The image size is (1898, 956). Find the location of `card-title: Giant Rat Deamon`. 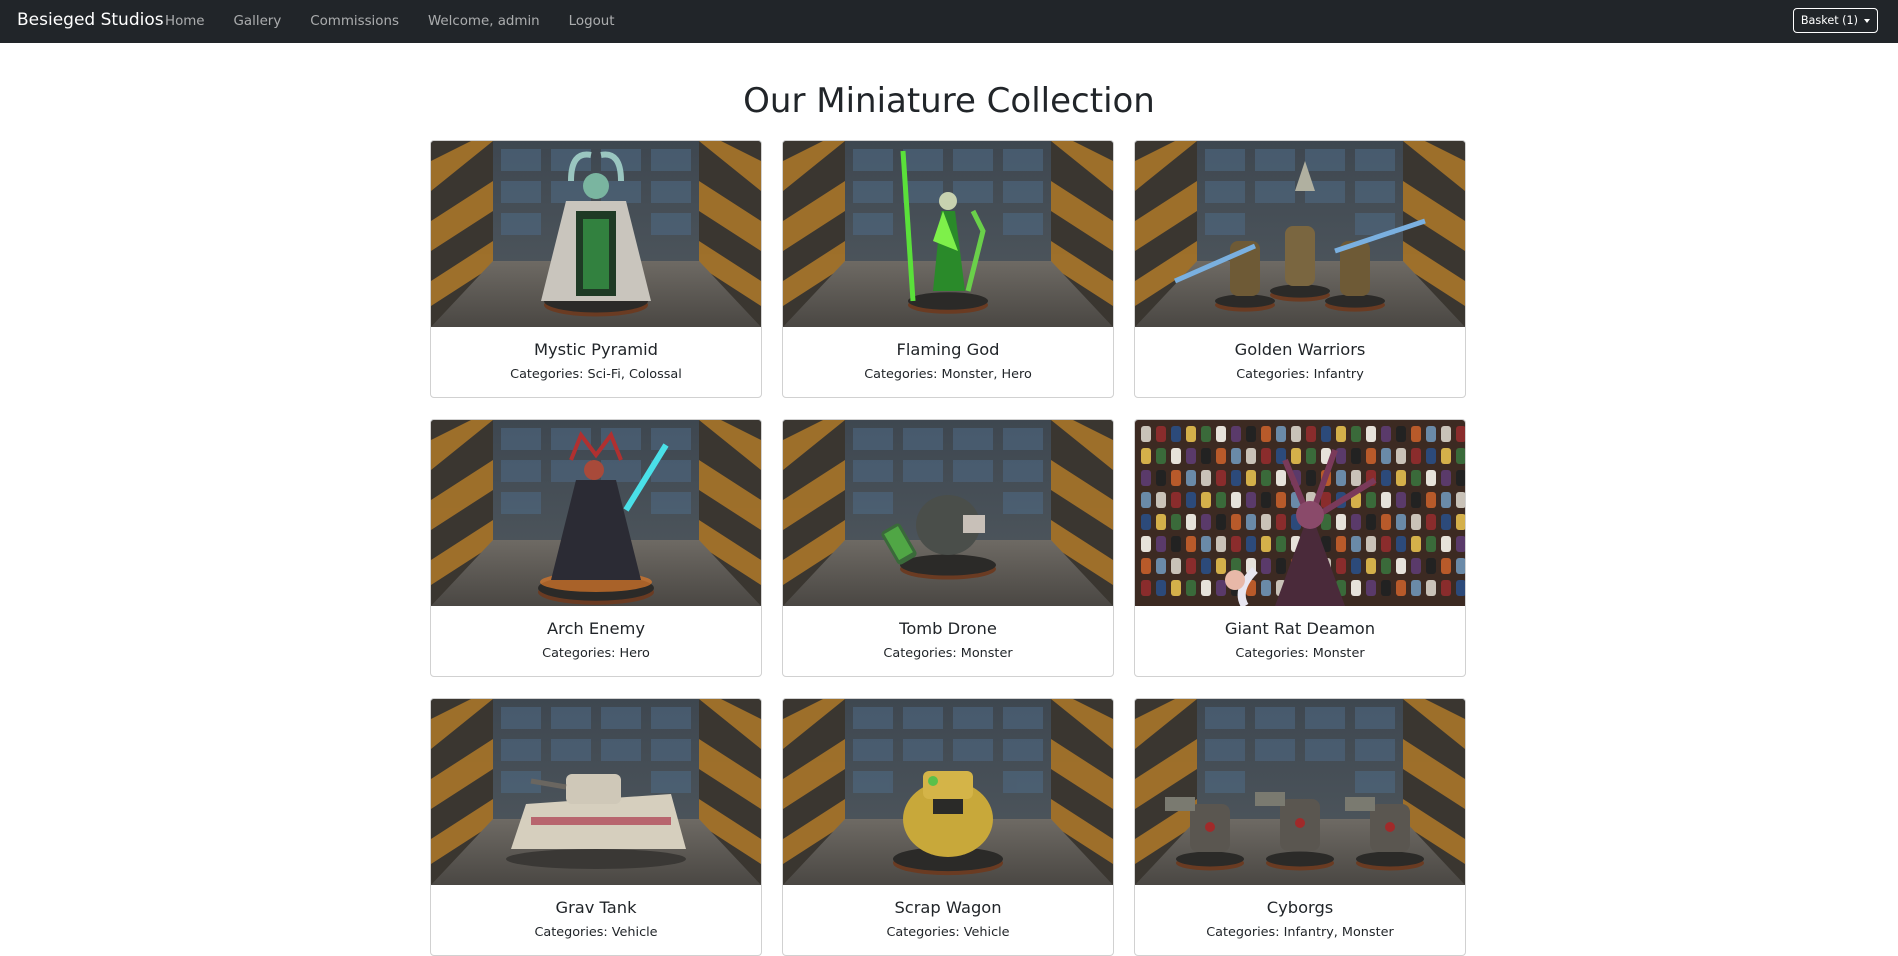

card-title: Giant Rat Deamon is located at coordinates (1300, 628).